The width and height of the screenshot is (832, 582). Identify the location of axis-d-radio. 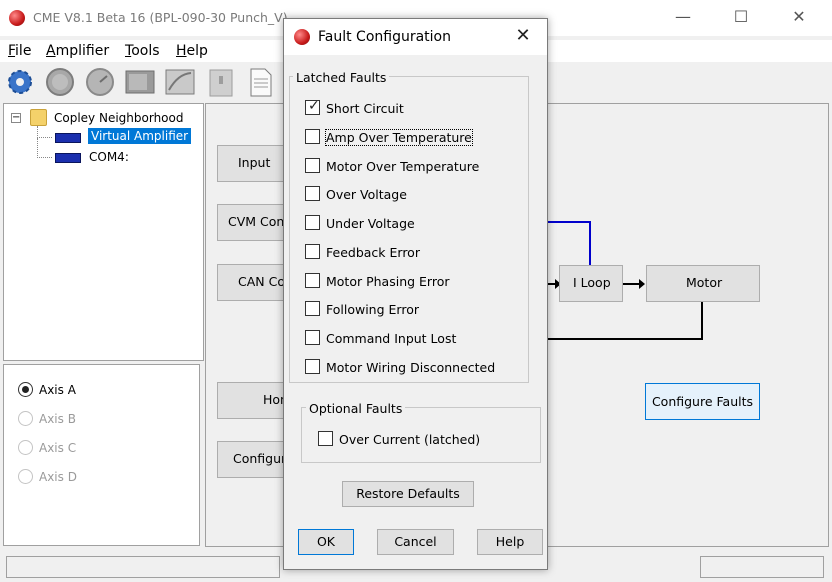
(25, 476).